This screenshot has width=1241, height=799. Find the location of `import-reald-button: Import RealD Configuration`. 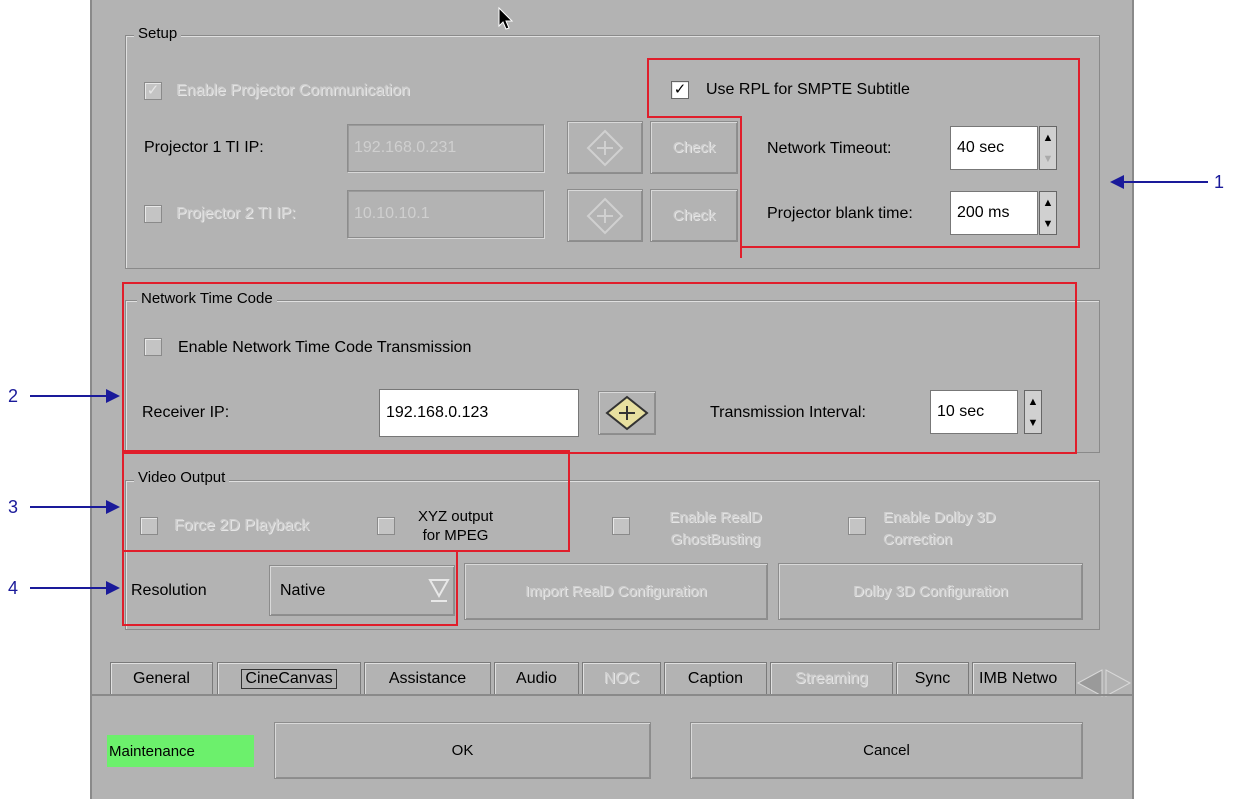

import-reald-button: Import RealD Configuration is located at coordinates (616, 591).